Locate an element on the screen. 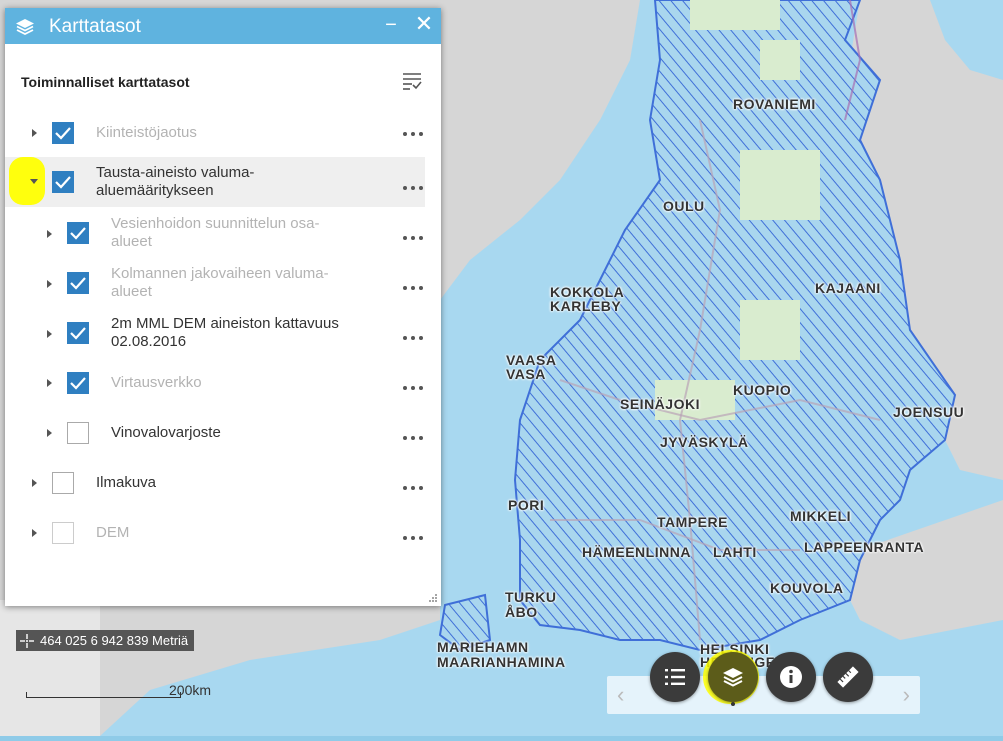 This screenshot has width=1003, height=741. scale-label: 200km is located at coordinates (190, 690).